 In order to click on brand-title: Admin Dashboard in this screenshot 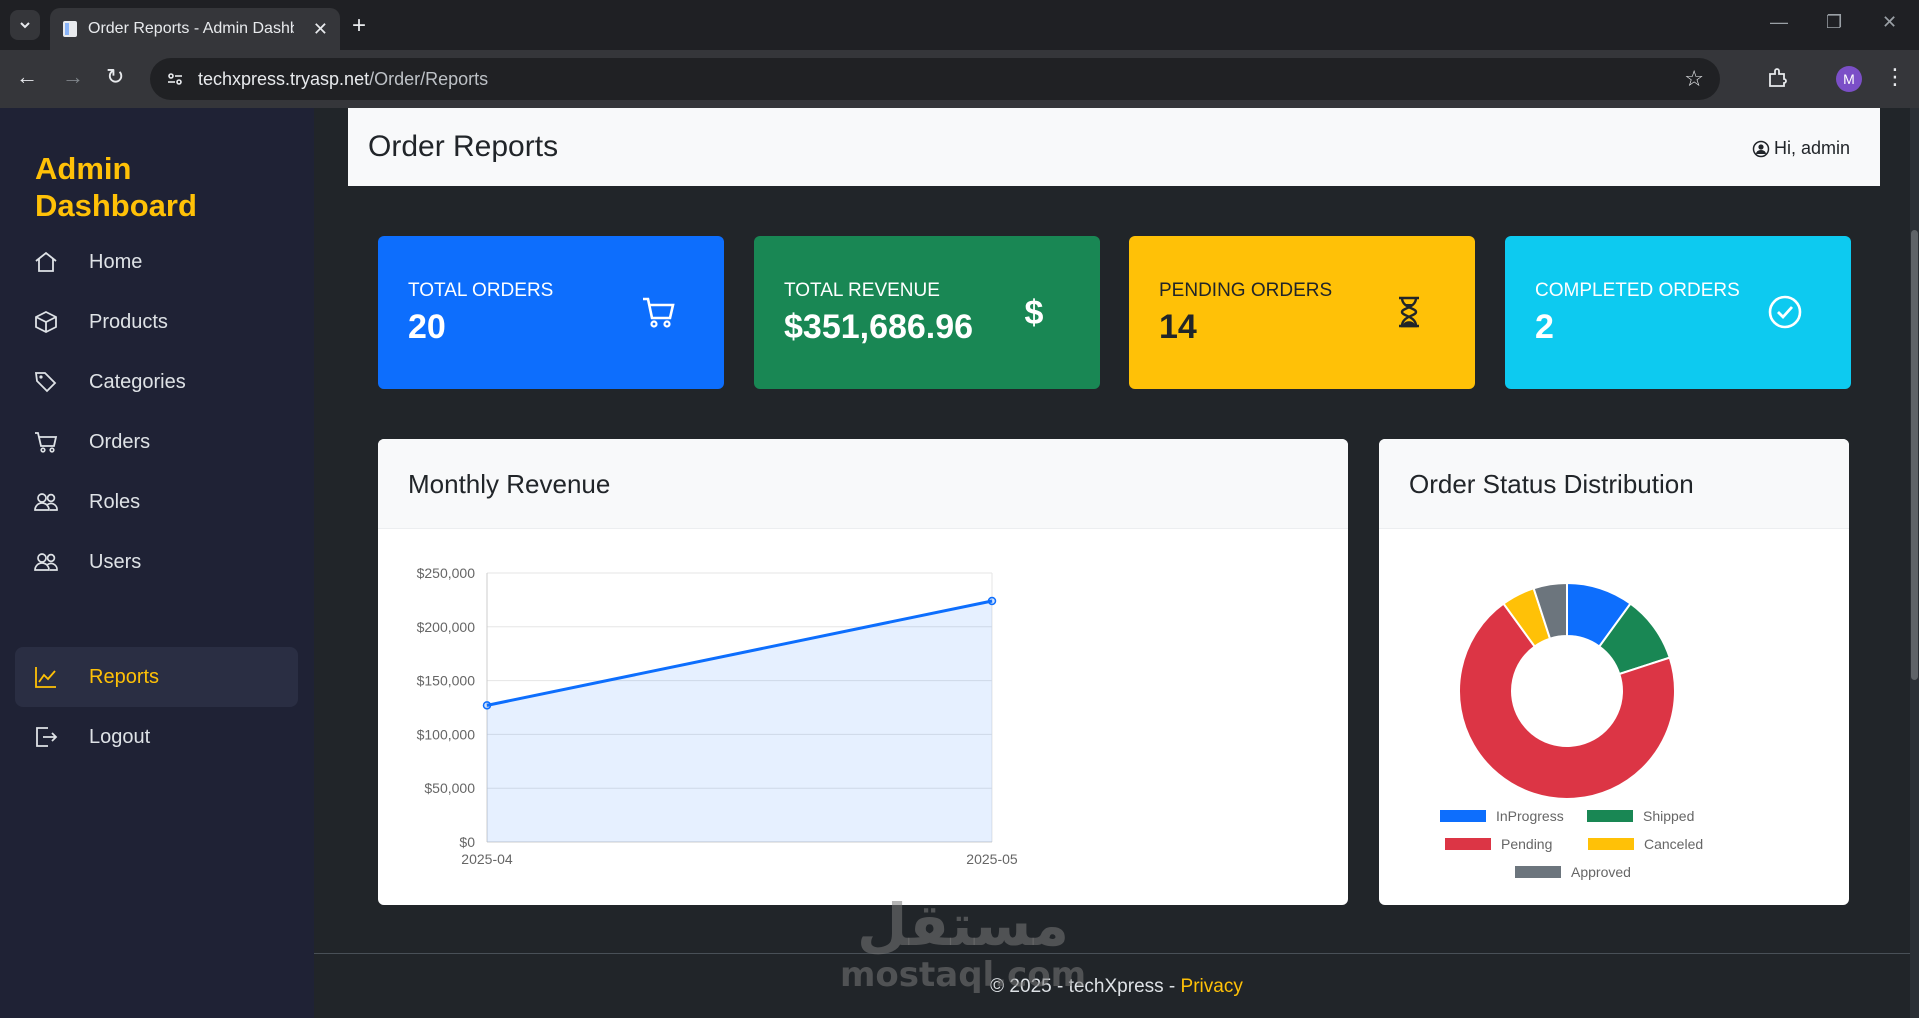, I will do `click(145, 187)`.